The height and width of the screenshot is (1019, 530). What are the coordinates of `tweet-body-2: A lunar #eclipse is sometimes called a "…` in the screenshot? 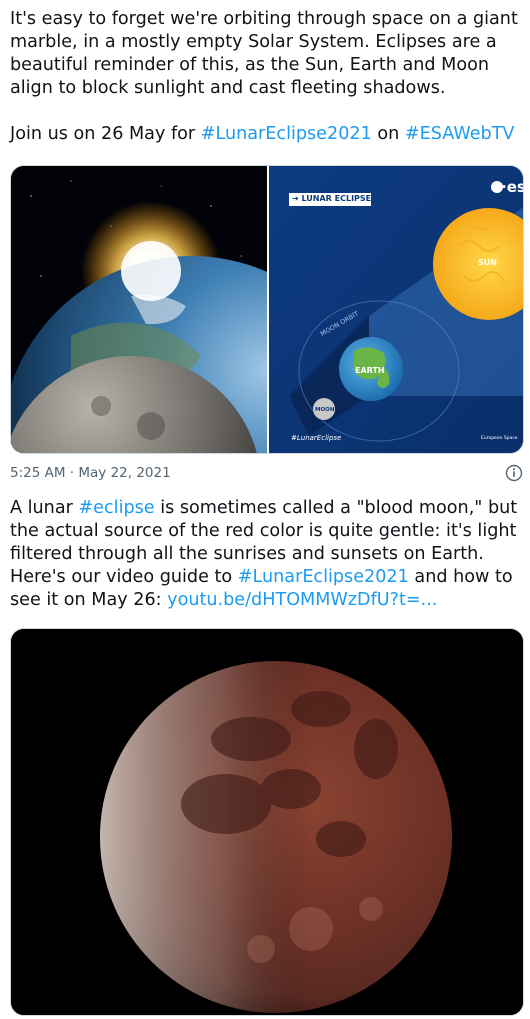 It's located at (266, 554).